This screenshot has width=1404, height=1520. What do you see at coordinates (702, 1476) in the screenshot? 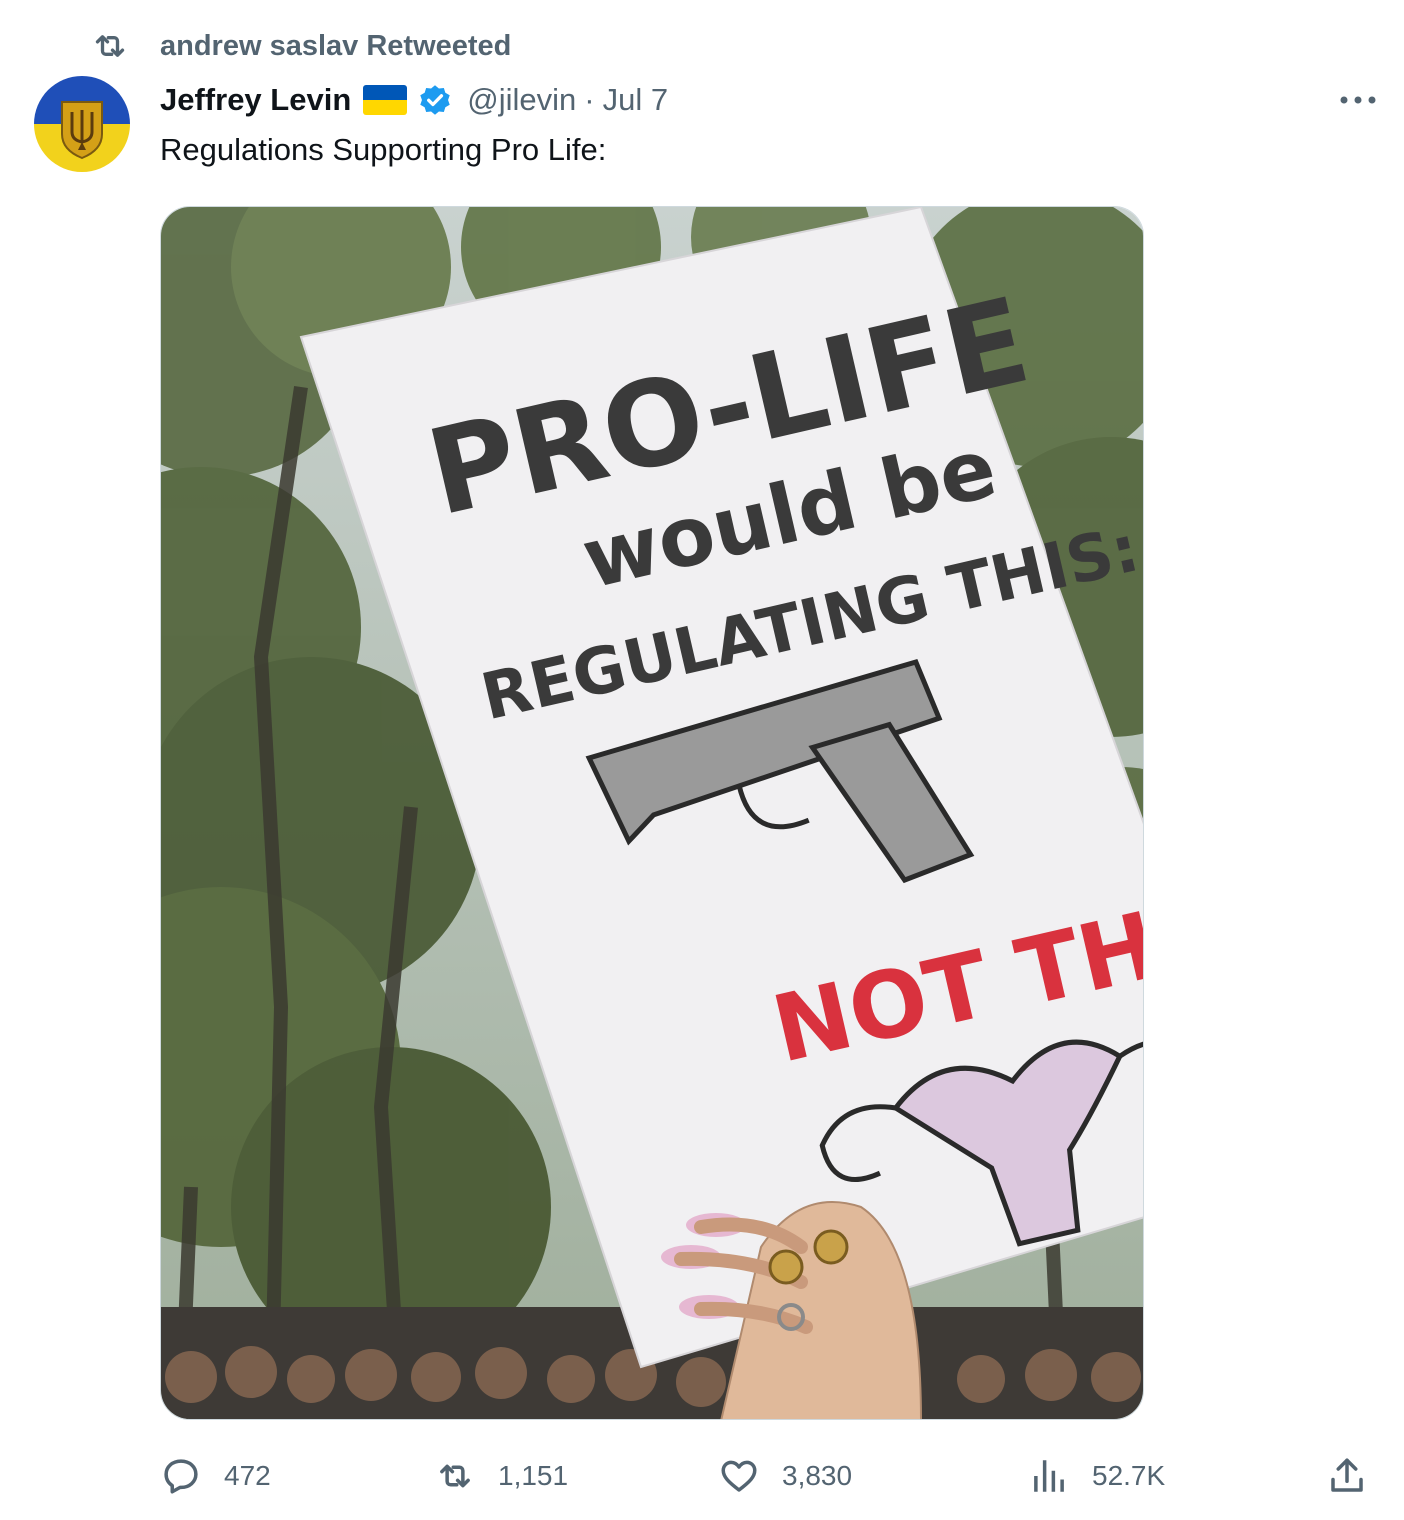
I see `tweet-action-bar: 472 1,151 3,830 52.7K` at bounding box center [702, 1476].